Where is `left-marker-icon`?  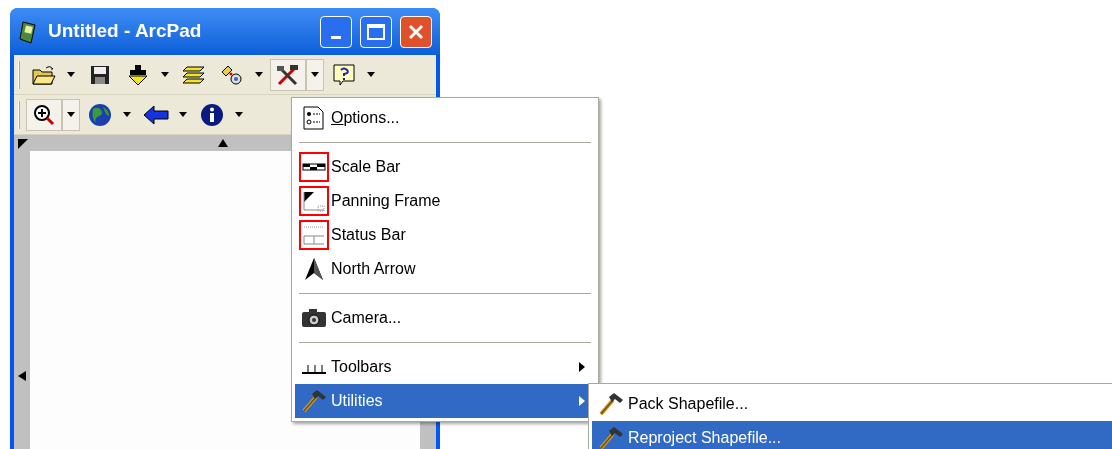 left-marker-icon is located at coordinates (22, 376).